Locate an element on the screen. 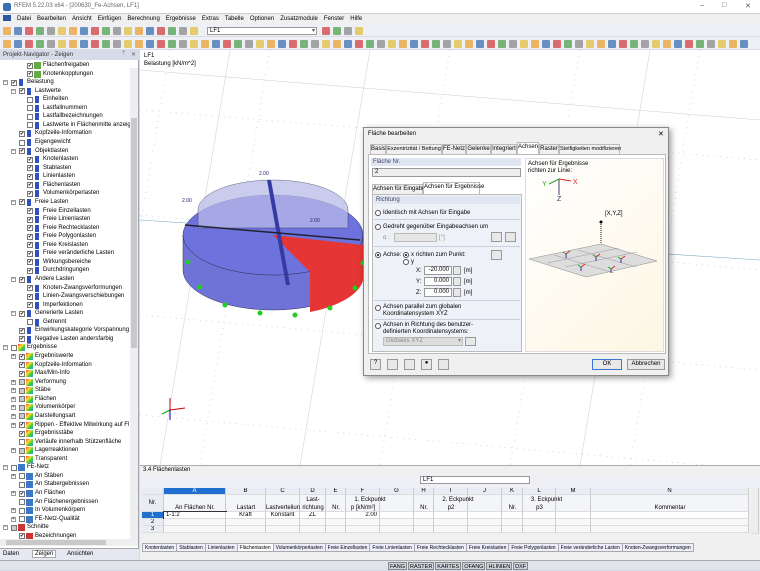  tree-item: ✔ Knoten-Zwangsverformungen is located at coordinates (65, 288).